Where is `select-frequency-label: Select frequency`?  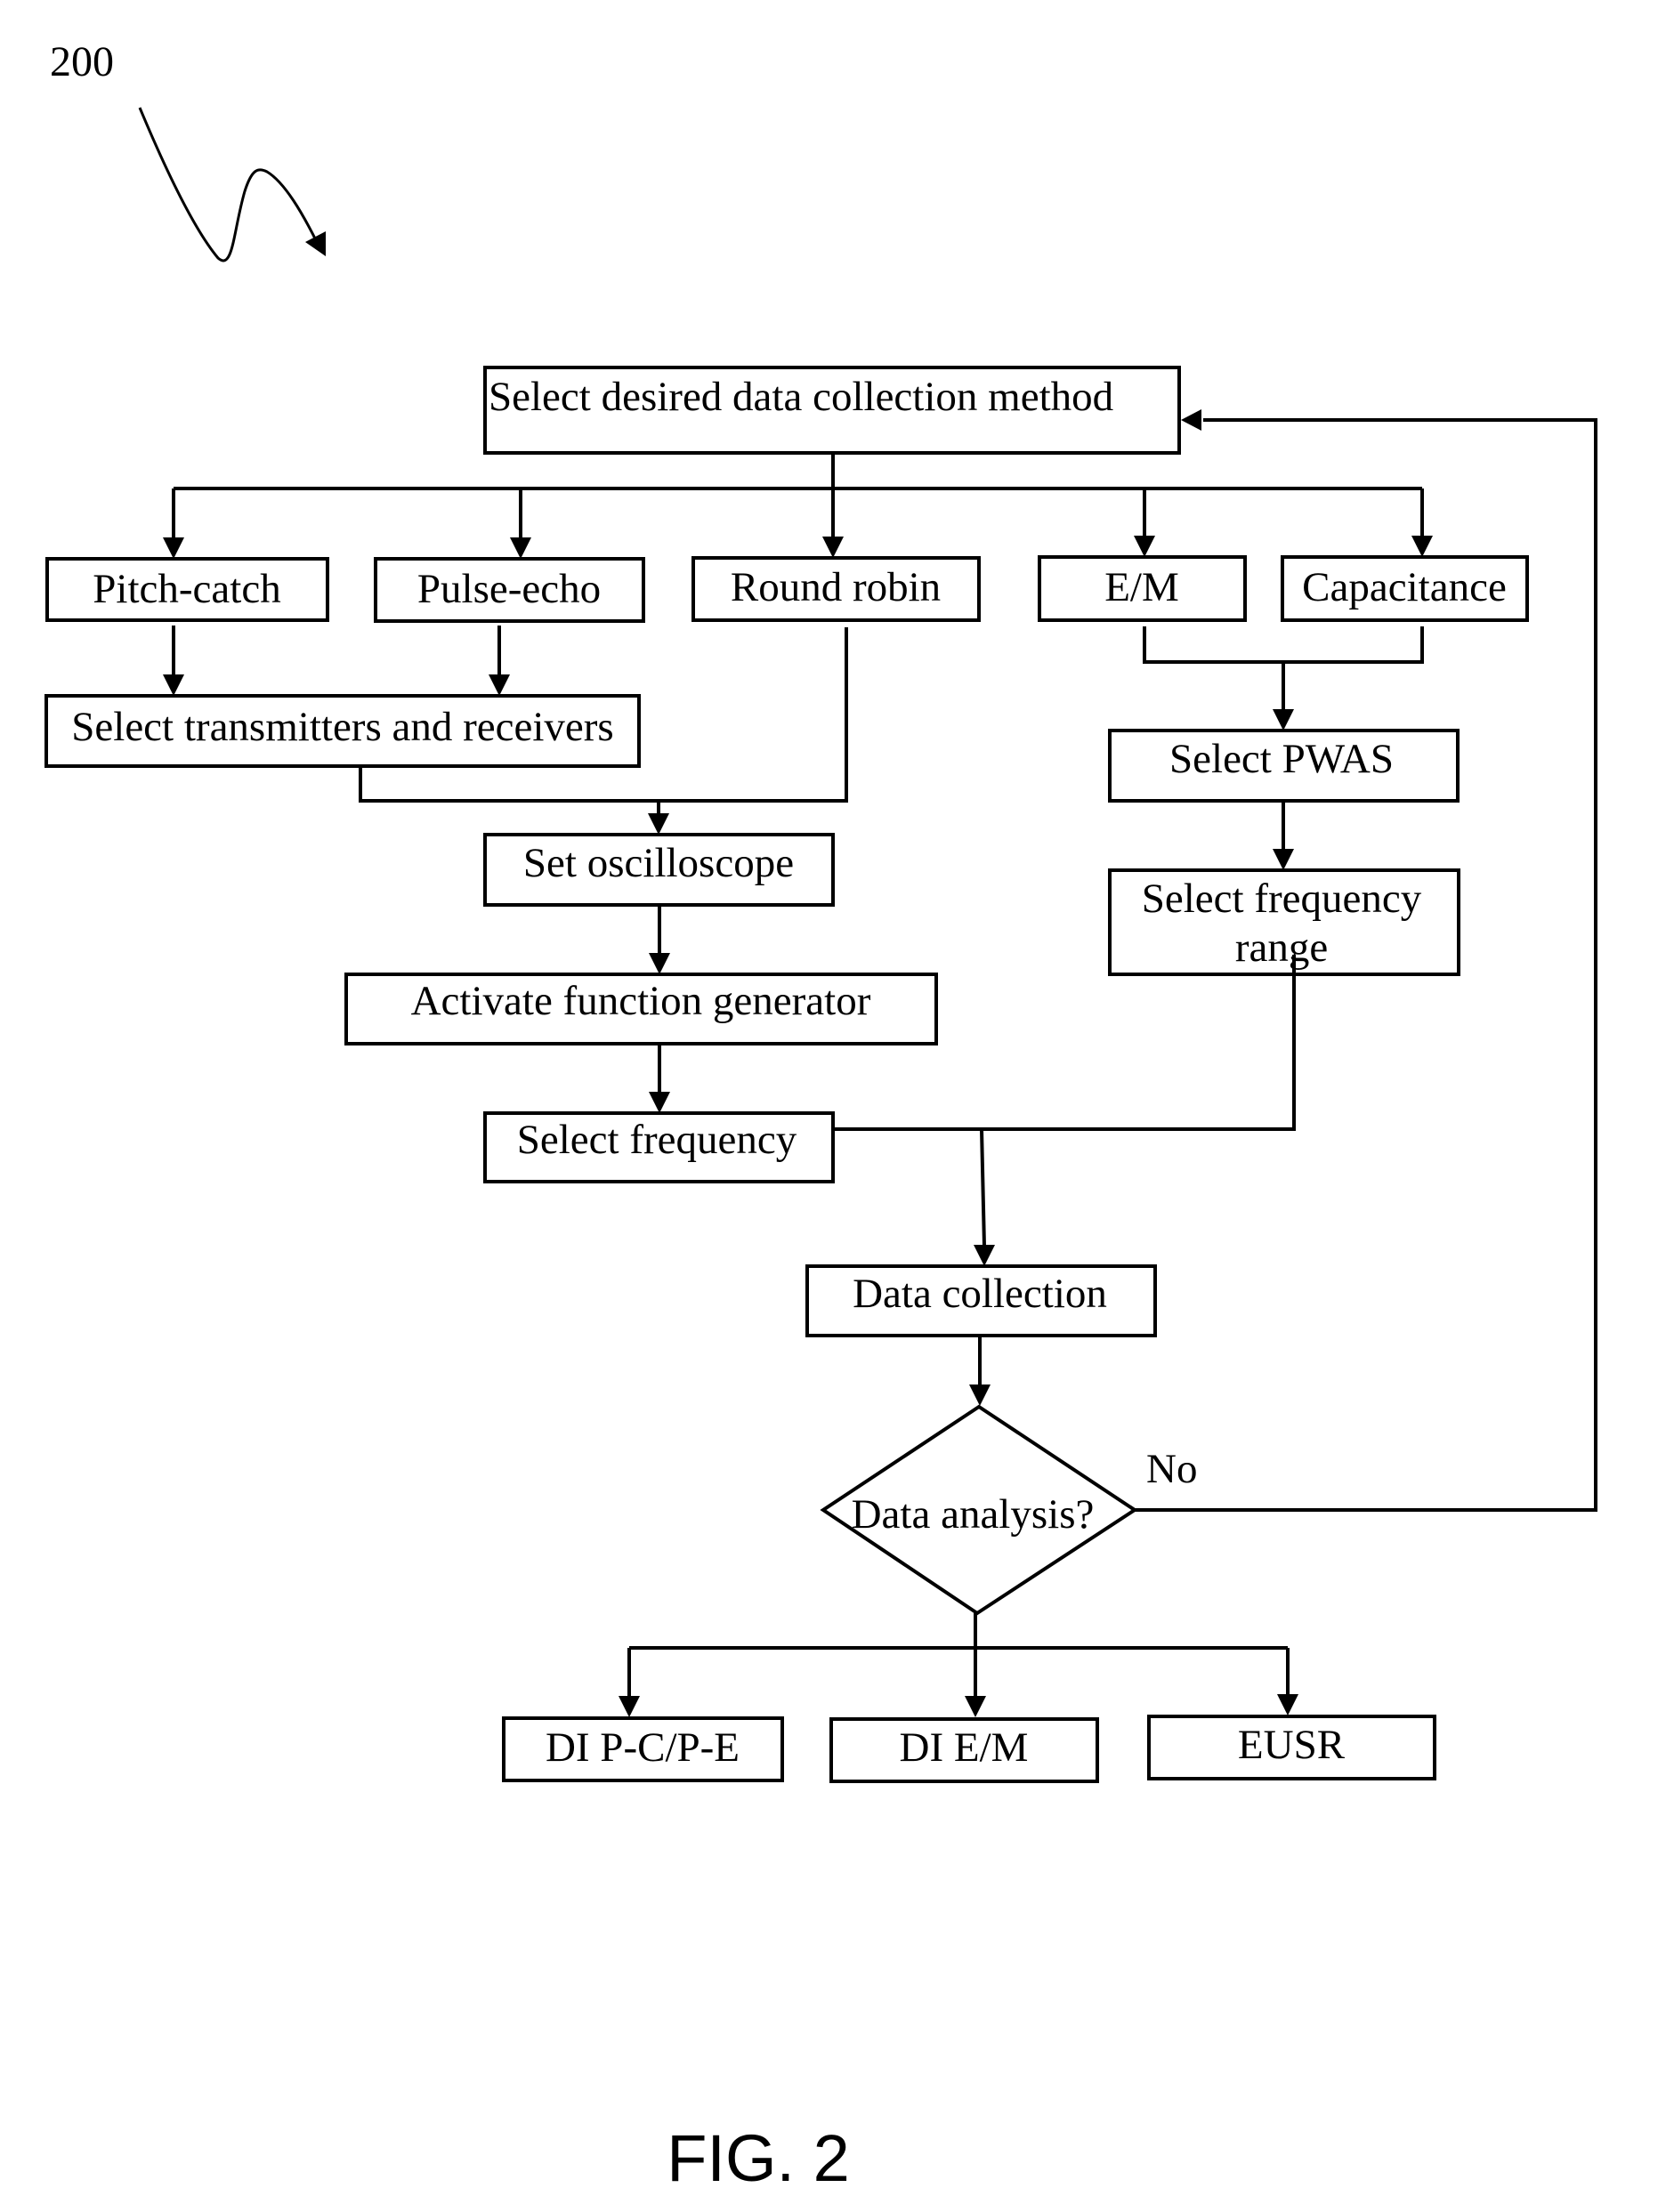
select-frequency-label: Select frequency is located at coordinates (657, 1140).